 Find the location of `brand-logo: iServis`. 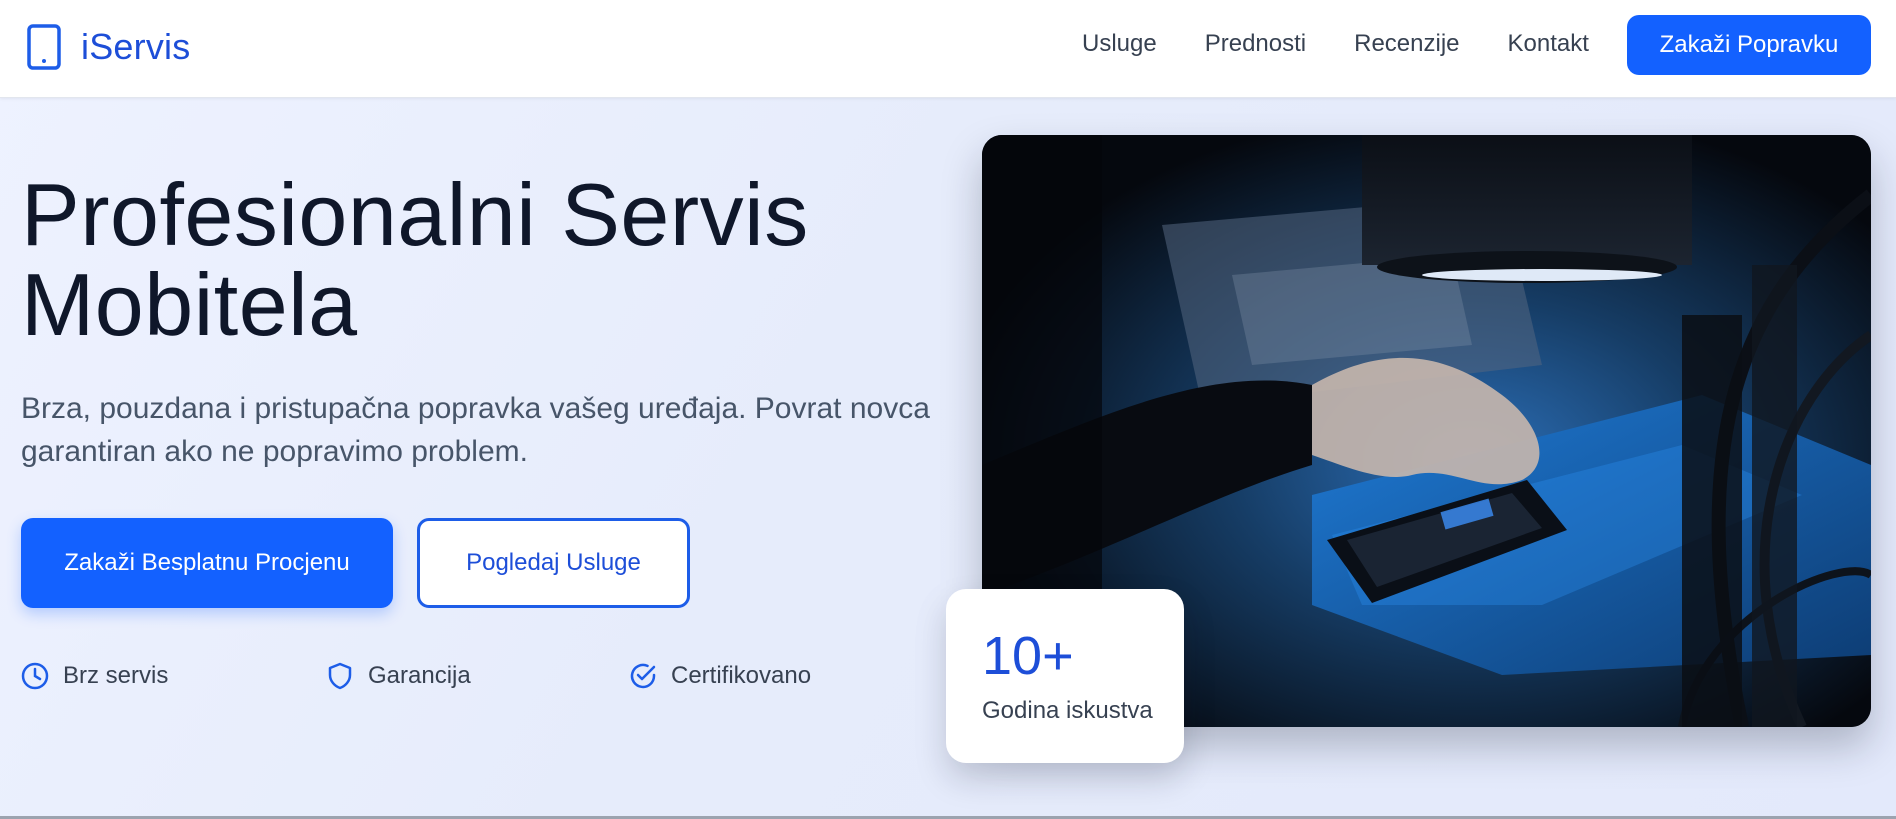

brand-logo: iServis is located at coordinates (108, 47).